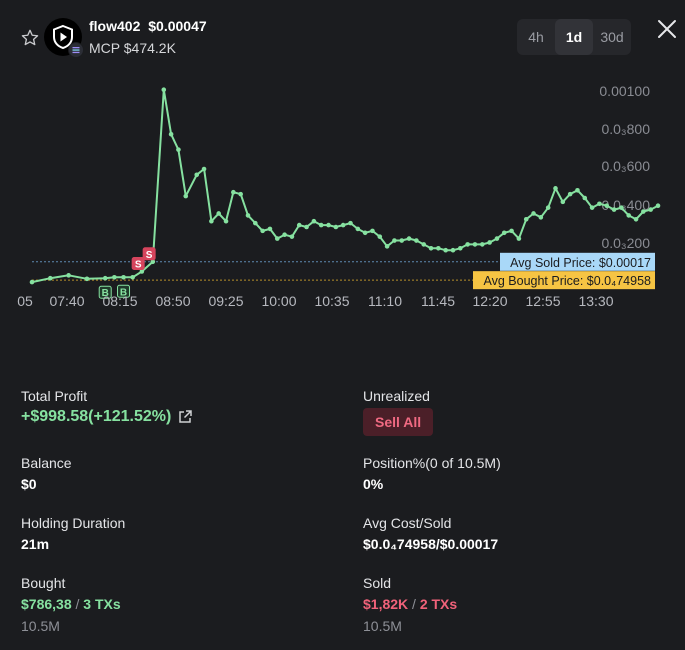 This screenshot has width=685, height=650. Describe the element at coordinates (66, 301) in the screenshot. I see `x-tick-label: 07:40` at that location.